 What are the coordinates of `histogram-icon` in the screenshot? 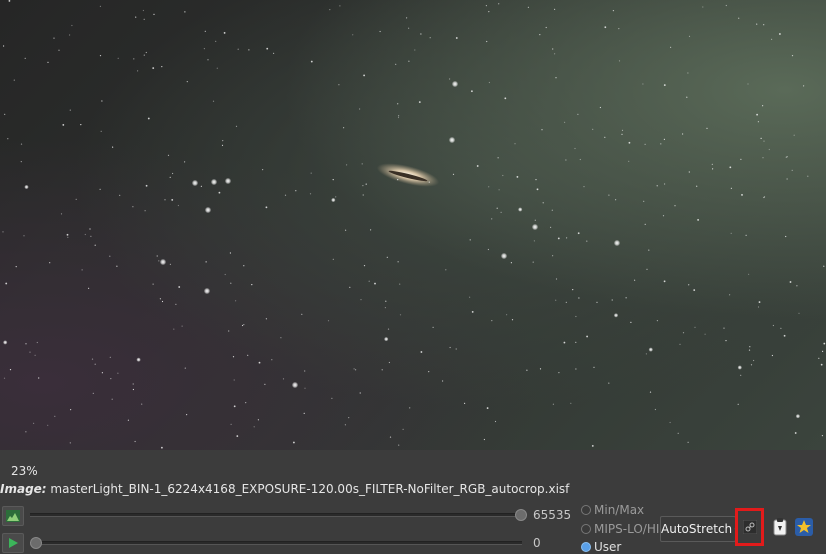 It's located at (13, 516).